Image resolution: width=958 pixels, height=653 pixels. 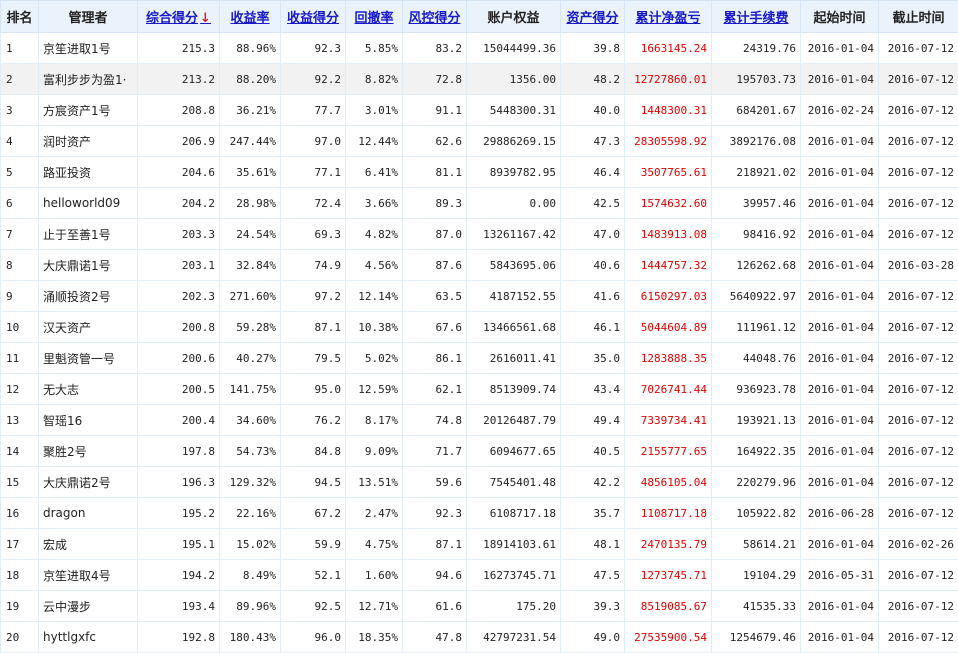 I want to click on return-rate-cell: 28.98%, so click(x=250, y=203).